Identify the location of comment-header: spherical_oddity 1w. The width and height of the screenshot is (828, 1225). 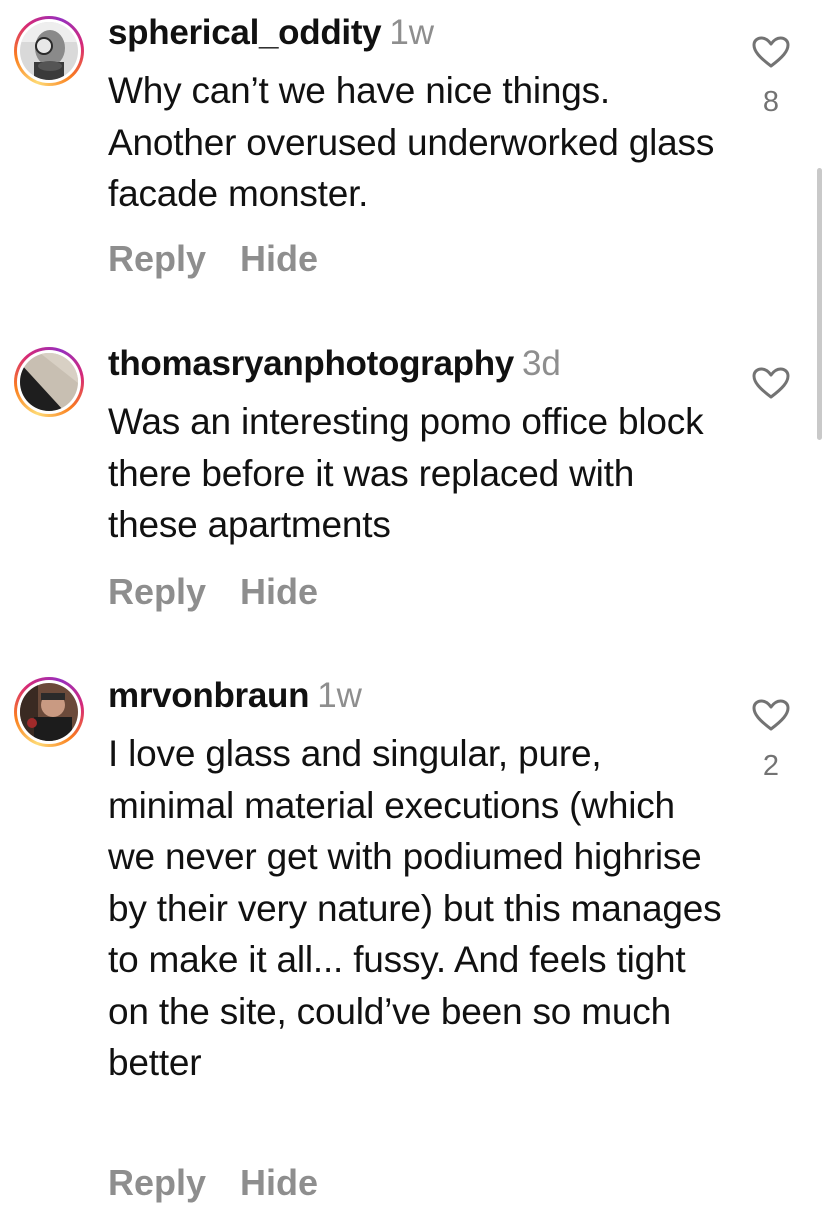
(271, 33).